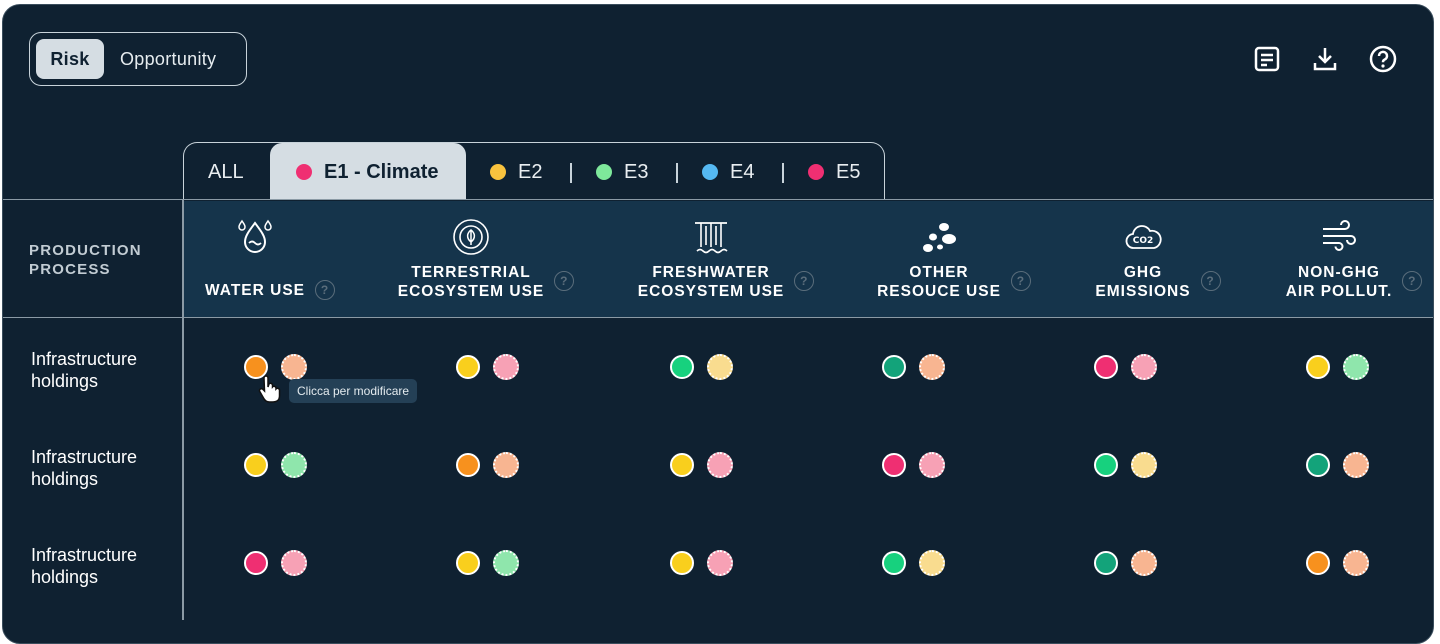 The width and height of the screenshot is (1440, 644). What do you see at coordinates (255, 290) in the screenshot?
I see `column-label-line1: WATER USE` at bounding box center [255, 290].